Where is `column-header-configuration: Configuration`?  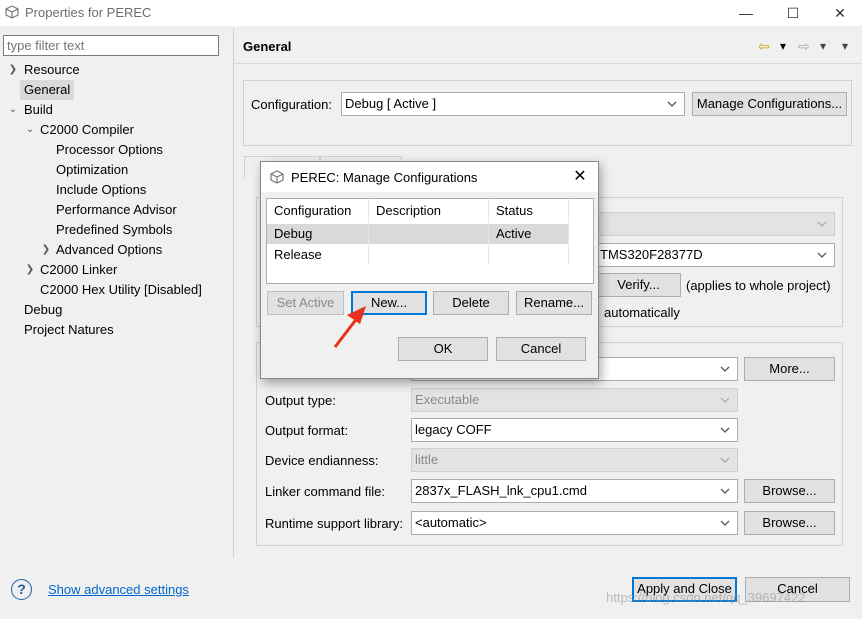
column-header-configuration: Configuration is located at coordinates (318, 211).